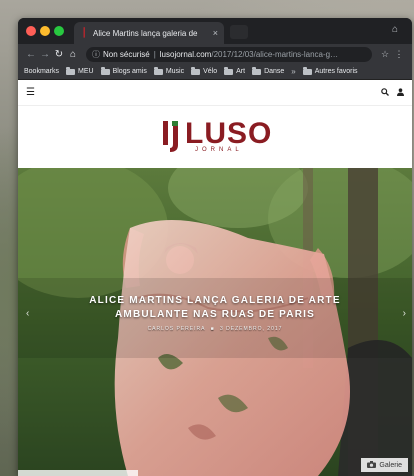 This screenshot has height=476, width=414. What do you see at coordinates (398, 30) in the screenshot?
I see `profile-icon: ⌂` at bounding box center [398, 30].